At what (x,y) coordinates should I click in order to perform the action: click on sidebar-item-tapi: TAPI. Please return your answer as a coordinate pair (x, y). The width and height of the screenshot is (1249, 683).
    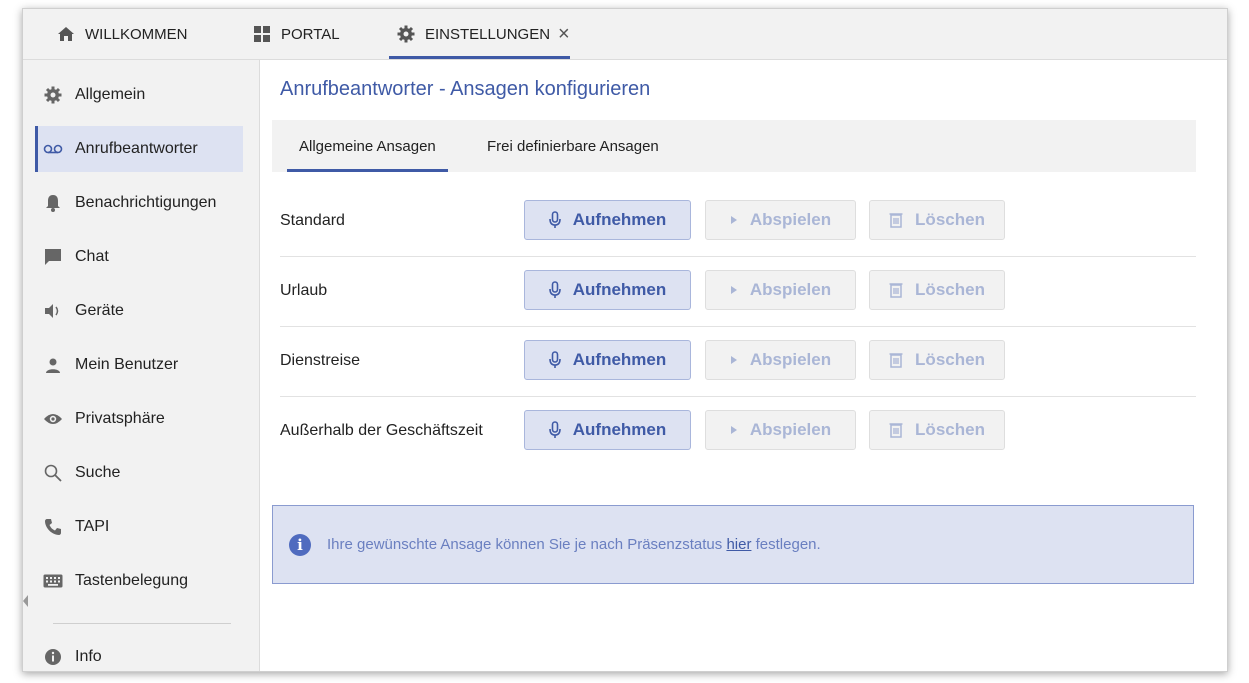
    Looking at the image, I should click on (139, 527).